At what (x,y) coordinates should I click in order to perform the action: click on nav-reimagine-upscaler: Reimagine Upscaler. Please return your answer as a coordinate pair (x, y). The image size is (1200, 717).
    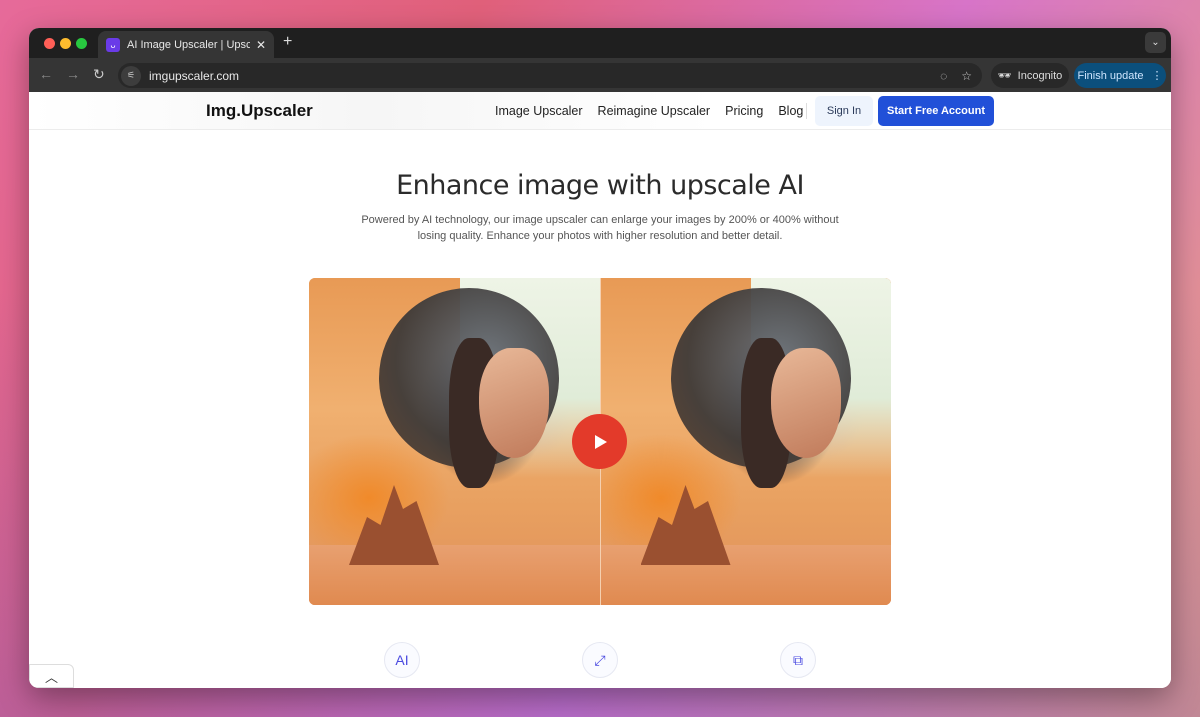
    Looking at the image, I should click on (654, 111).